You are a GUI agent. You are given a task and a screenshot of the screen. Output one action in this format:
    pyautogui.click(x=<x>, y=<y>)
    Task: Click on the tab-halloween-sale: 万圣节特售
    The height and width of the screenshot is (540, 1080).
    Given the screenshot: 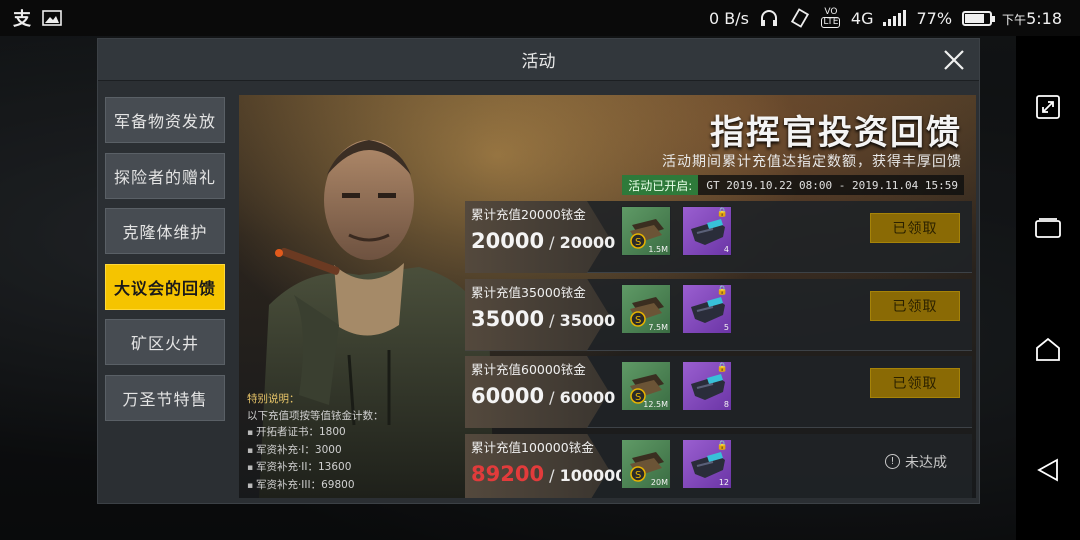 What is the action you would take?
    pyautogui.click(x=165, y=397)
    